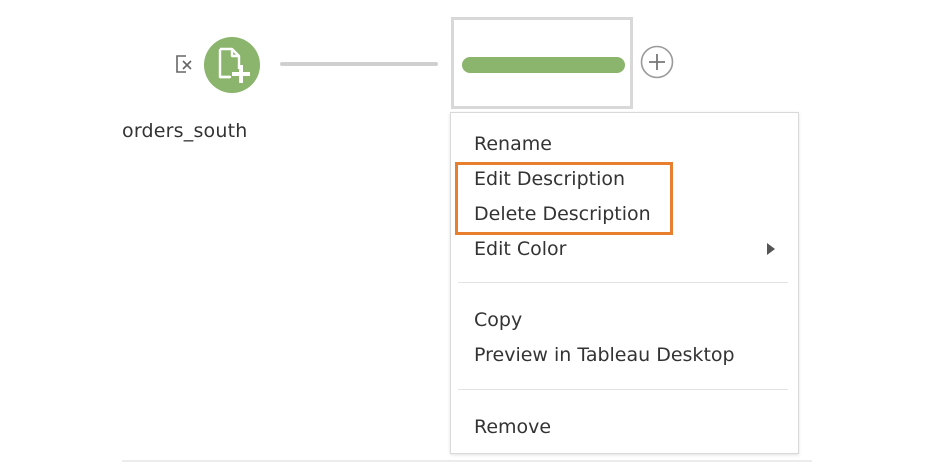 The height and width of the screenshot is (464, 931). What do you see at coordinates (624, 427) in the screenshot?
I see `menu-item-remove: Remove` at bounding box center [624, 427].